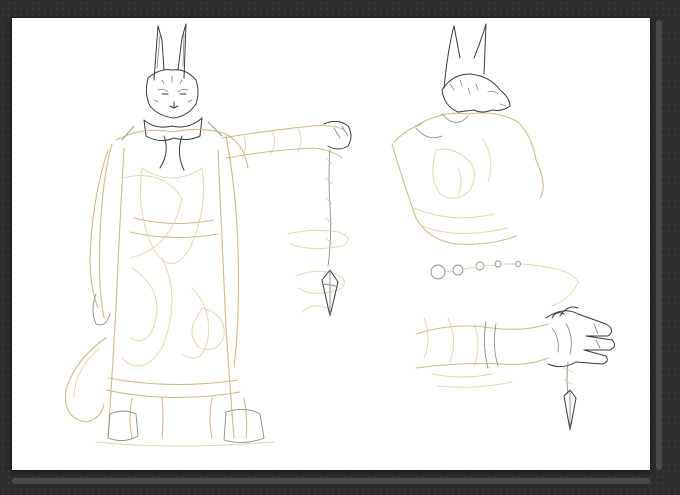 The image size is (680, 495). I want to click on vertical-scrollbar, so click(659, 245).